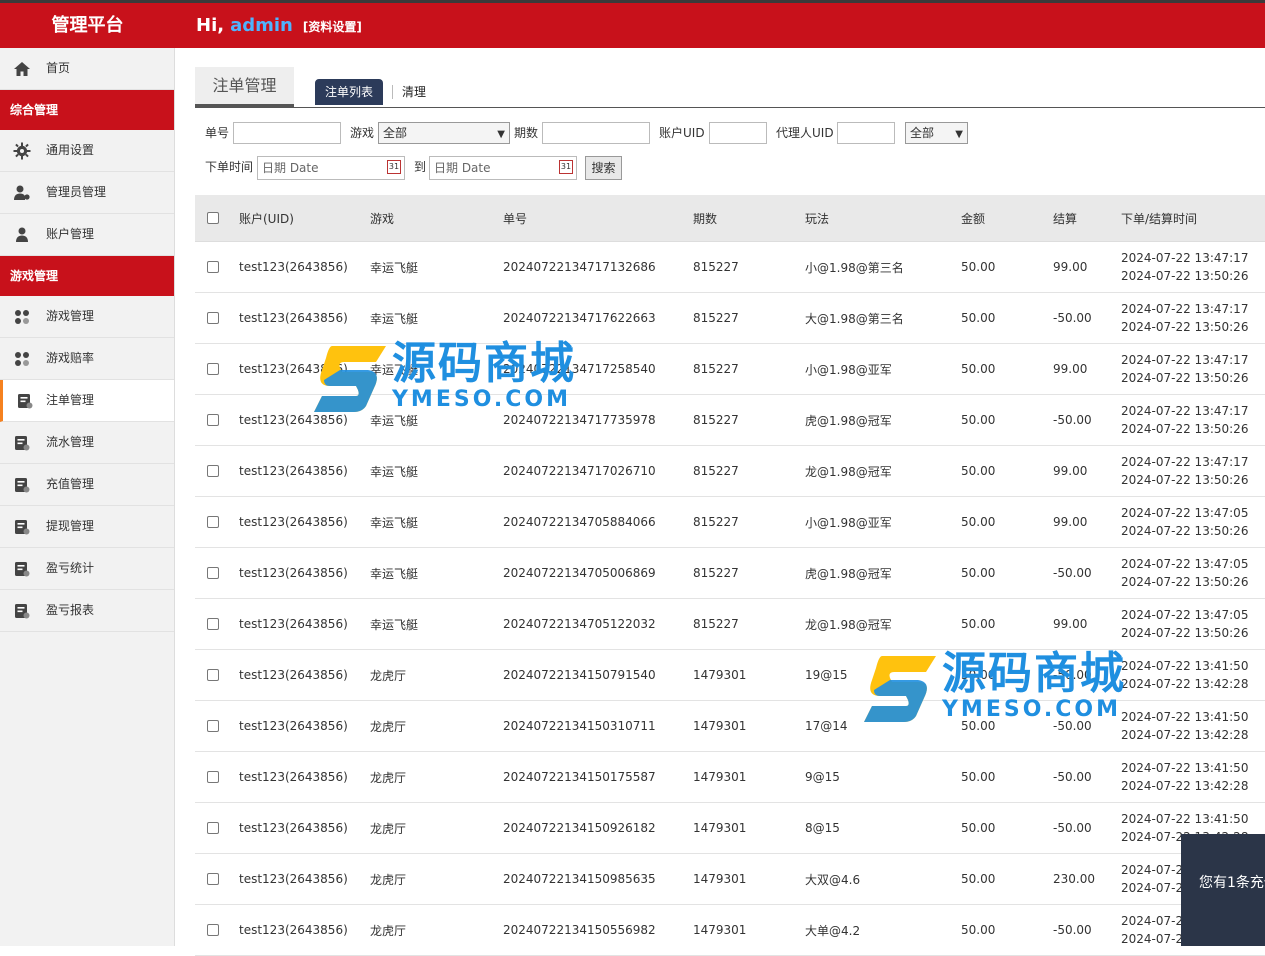 This screenshot has width=1265, height=956. I want to click on document-icon, so click(22, 443).